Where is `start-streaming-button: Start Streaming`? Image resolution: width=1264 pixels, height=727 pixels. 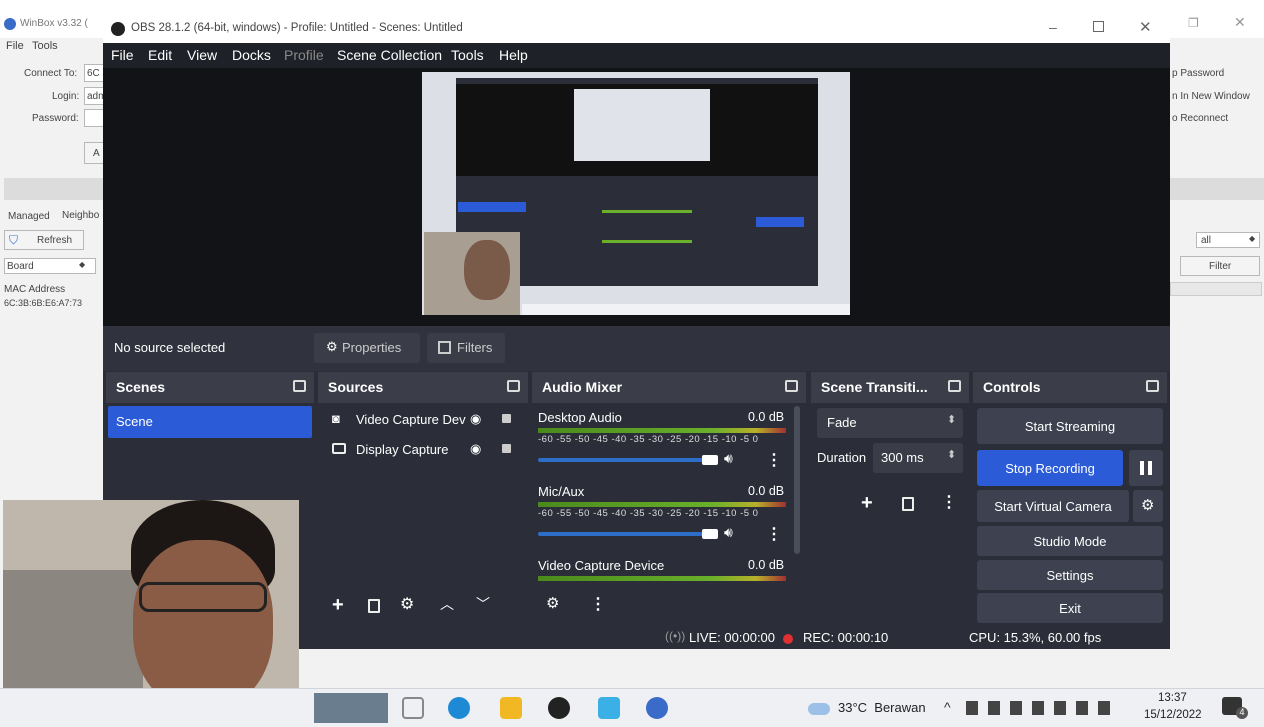 start-streaming-button: Start Streaming is located at coordinates (1070, 426).